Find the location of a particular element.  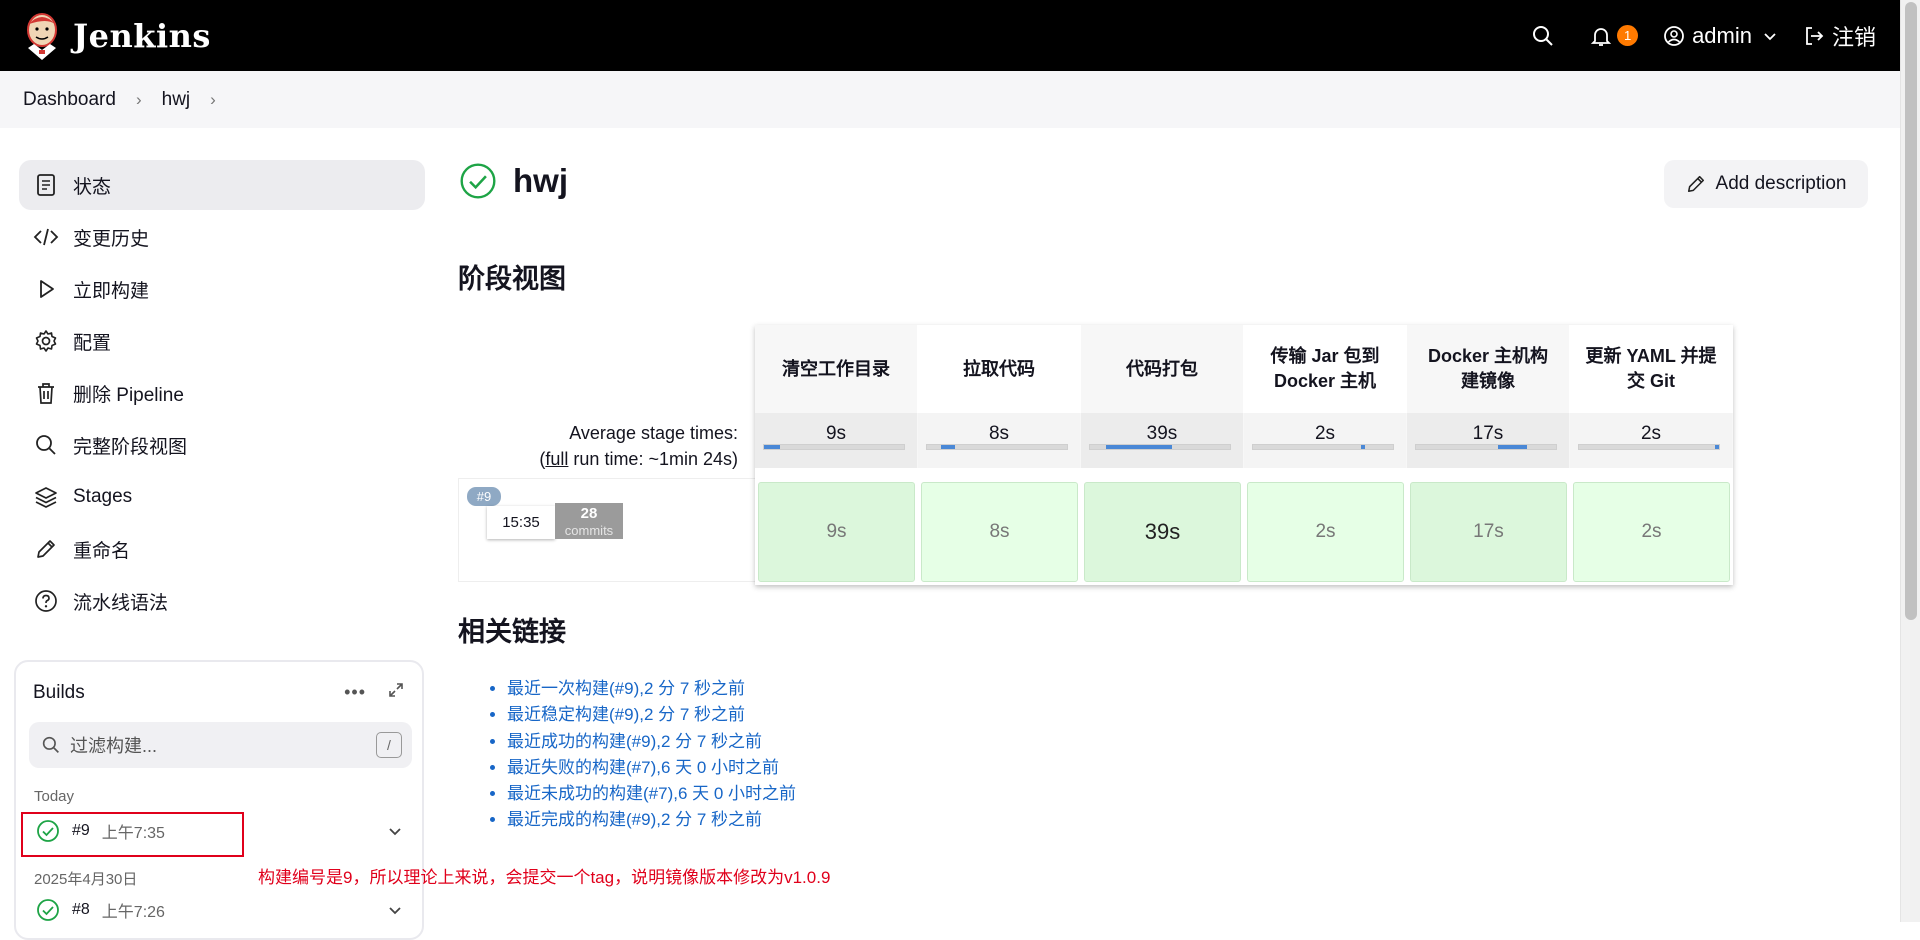

help-icon is located at coordinates (46, 601).